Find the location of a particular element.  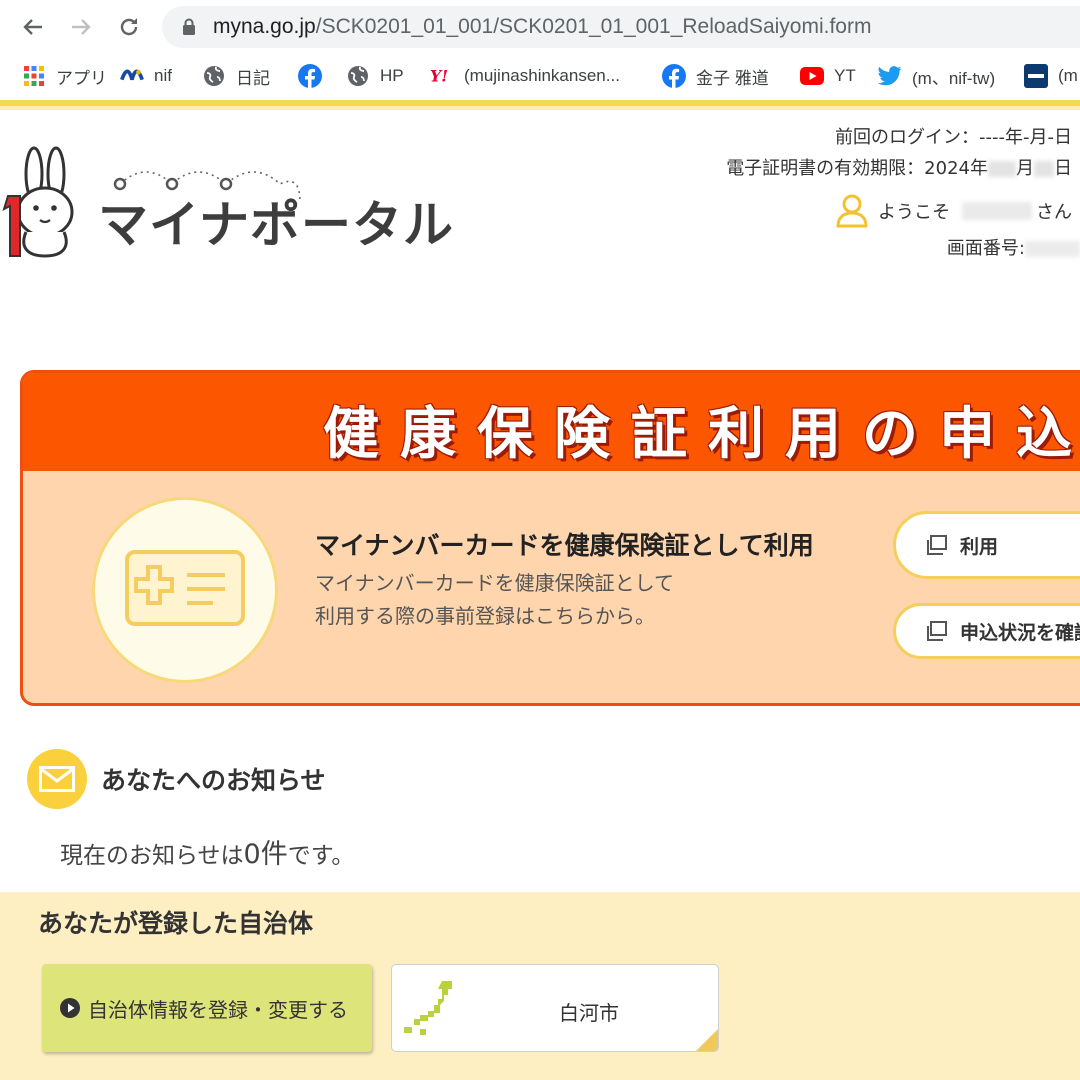

bookmark-twitter: (m、nif-tw) is located at coordinates (936, 76).